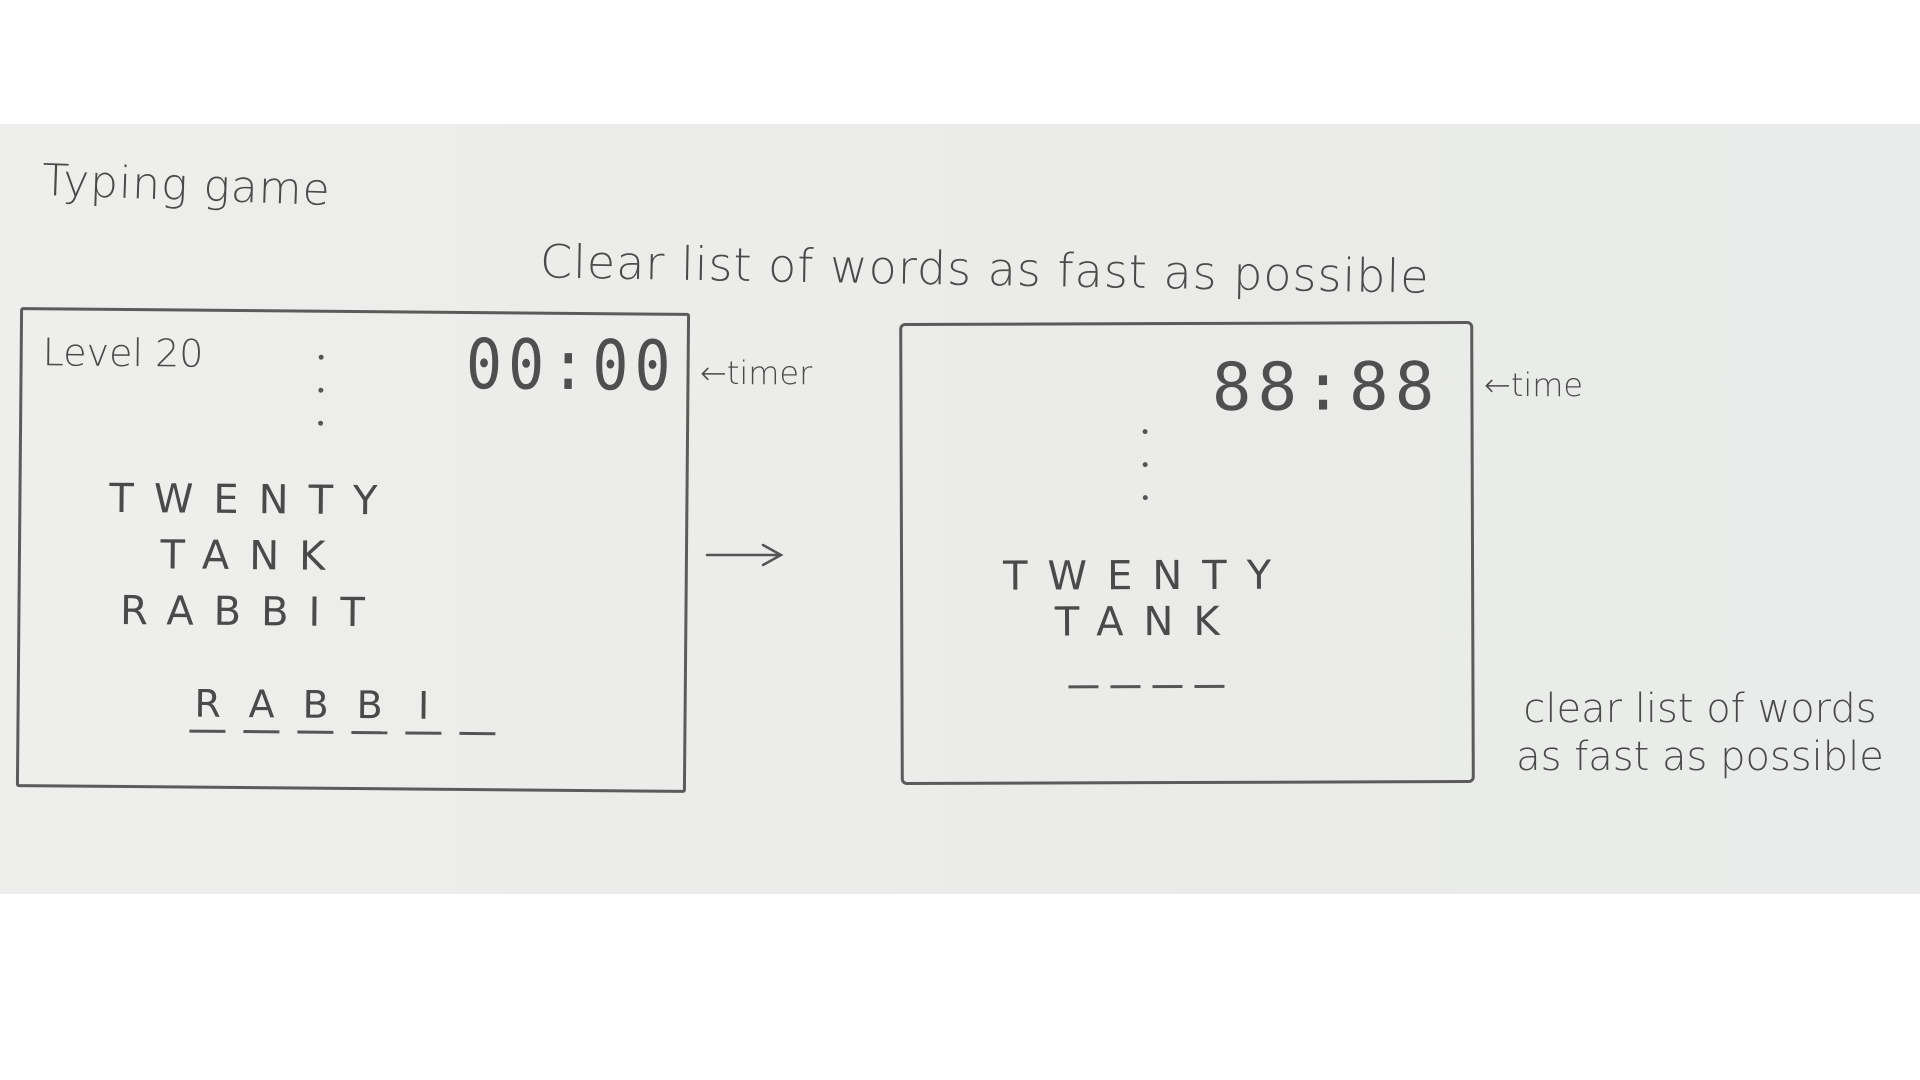 This screenshot has height=1080, width=1920. I want to click on page-title: Typing game, so click(186, 185).